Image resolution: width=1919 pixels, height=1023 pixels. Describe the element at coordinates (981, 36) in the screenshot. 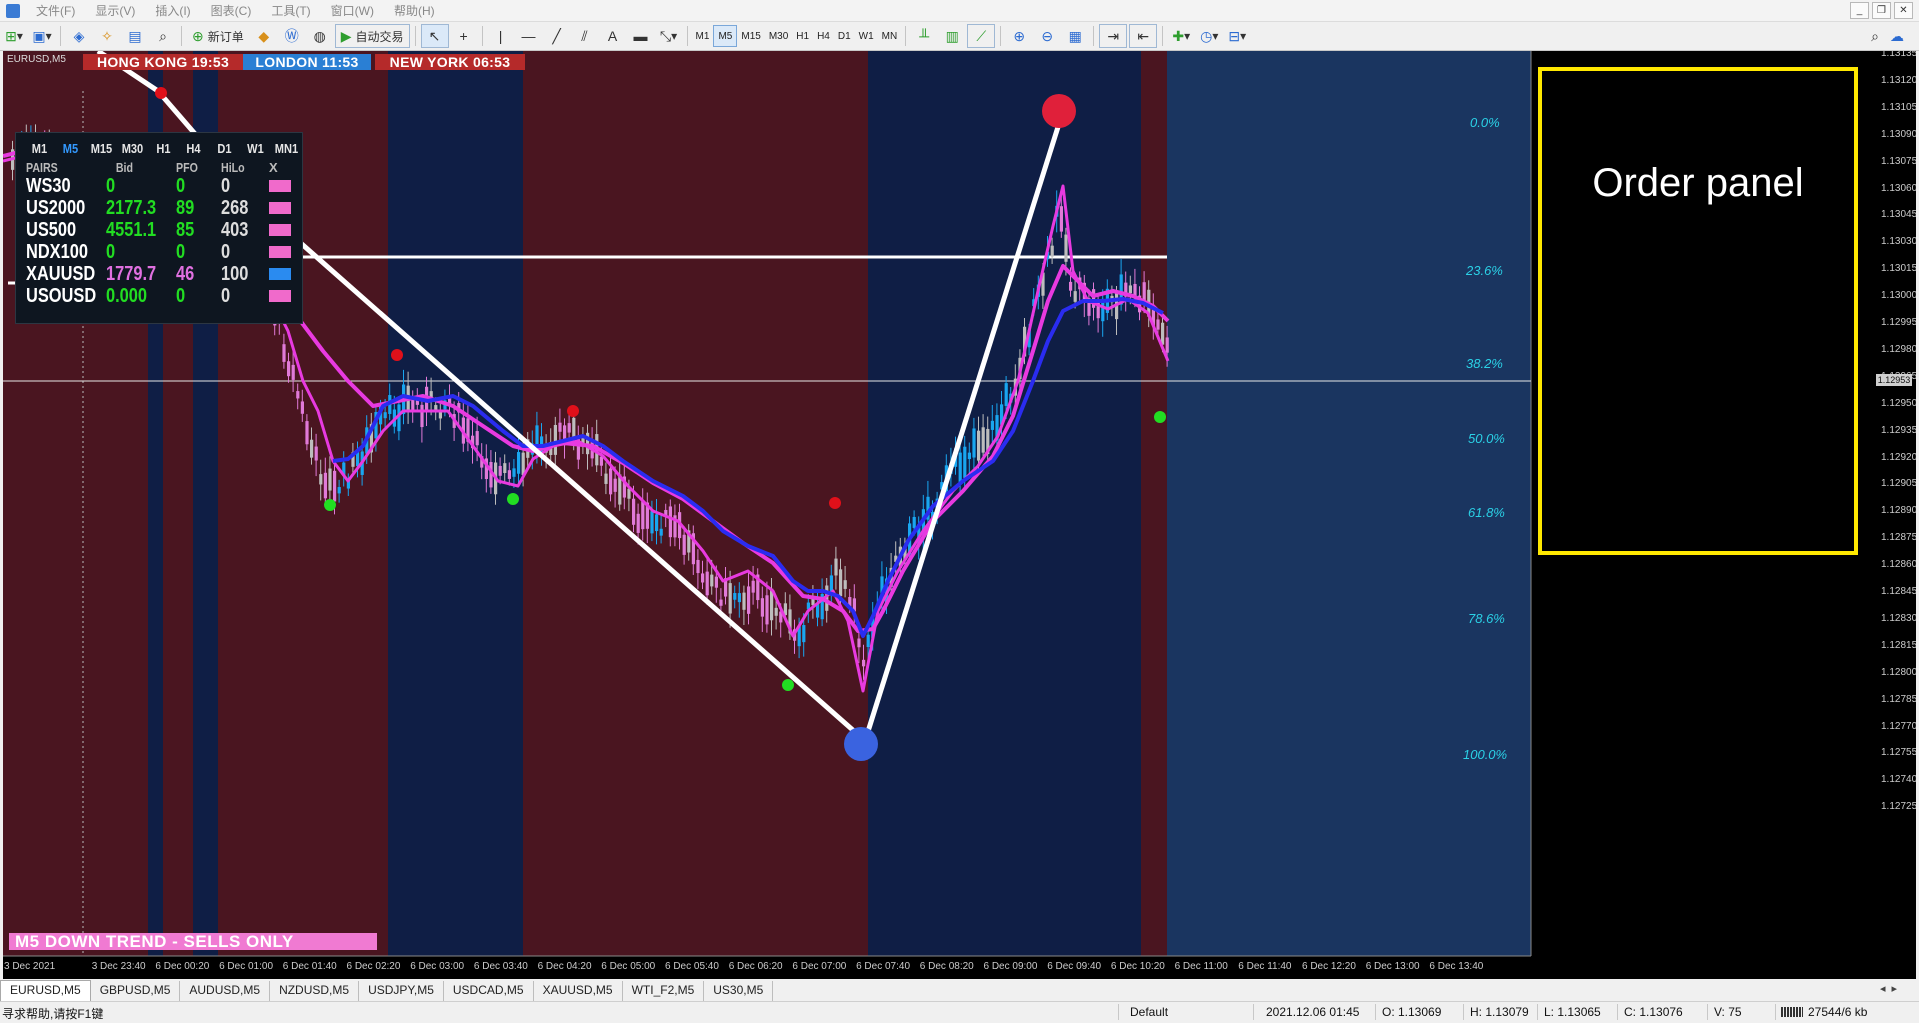

I see `line-chart-icon: ⟋` at that location.